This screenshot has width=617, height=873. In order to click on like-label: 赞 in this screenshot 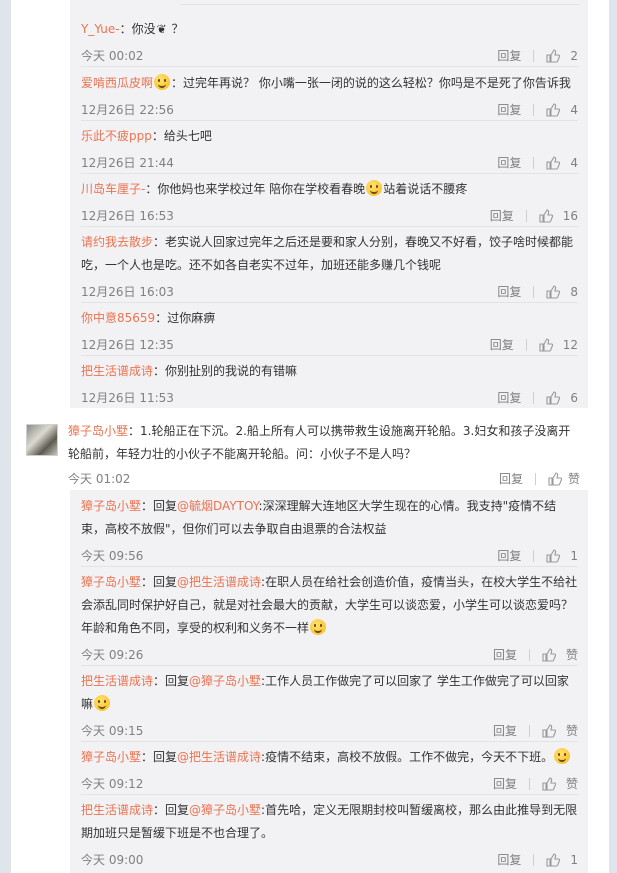, I will do `click(574, 479)`.